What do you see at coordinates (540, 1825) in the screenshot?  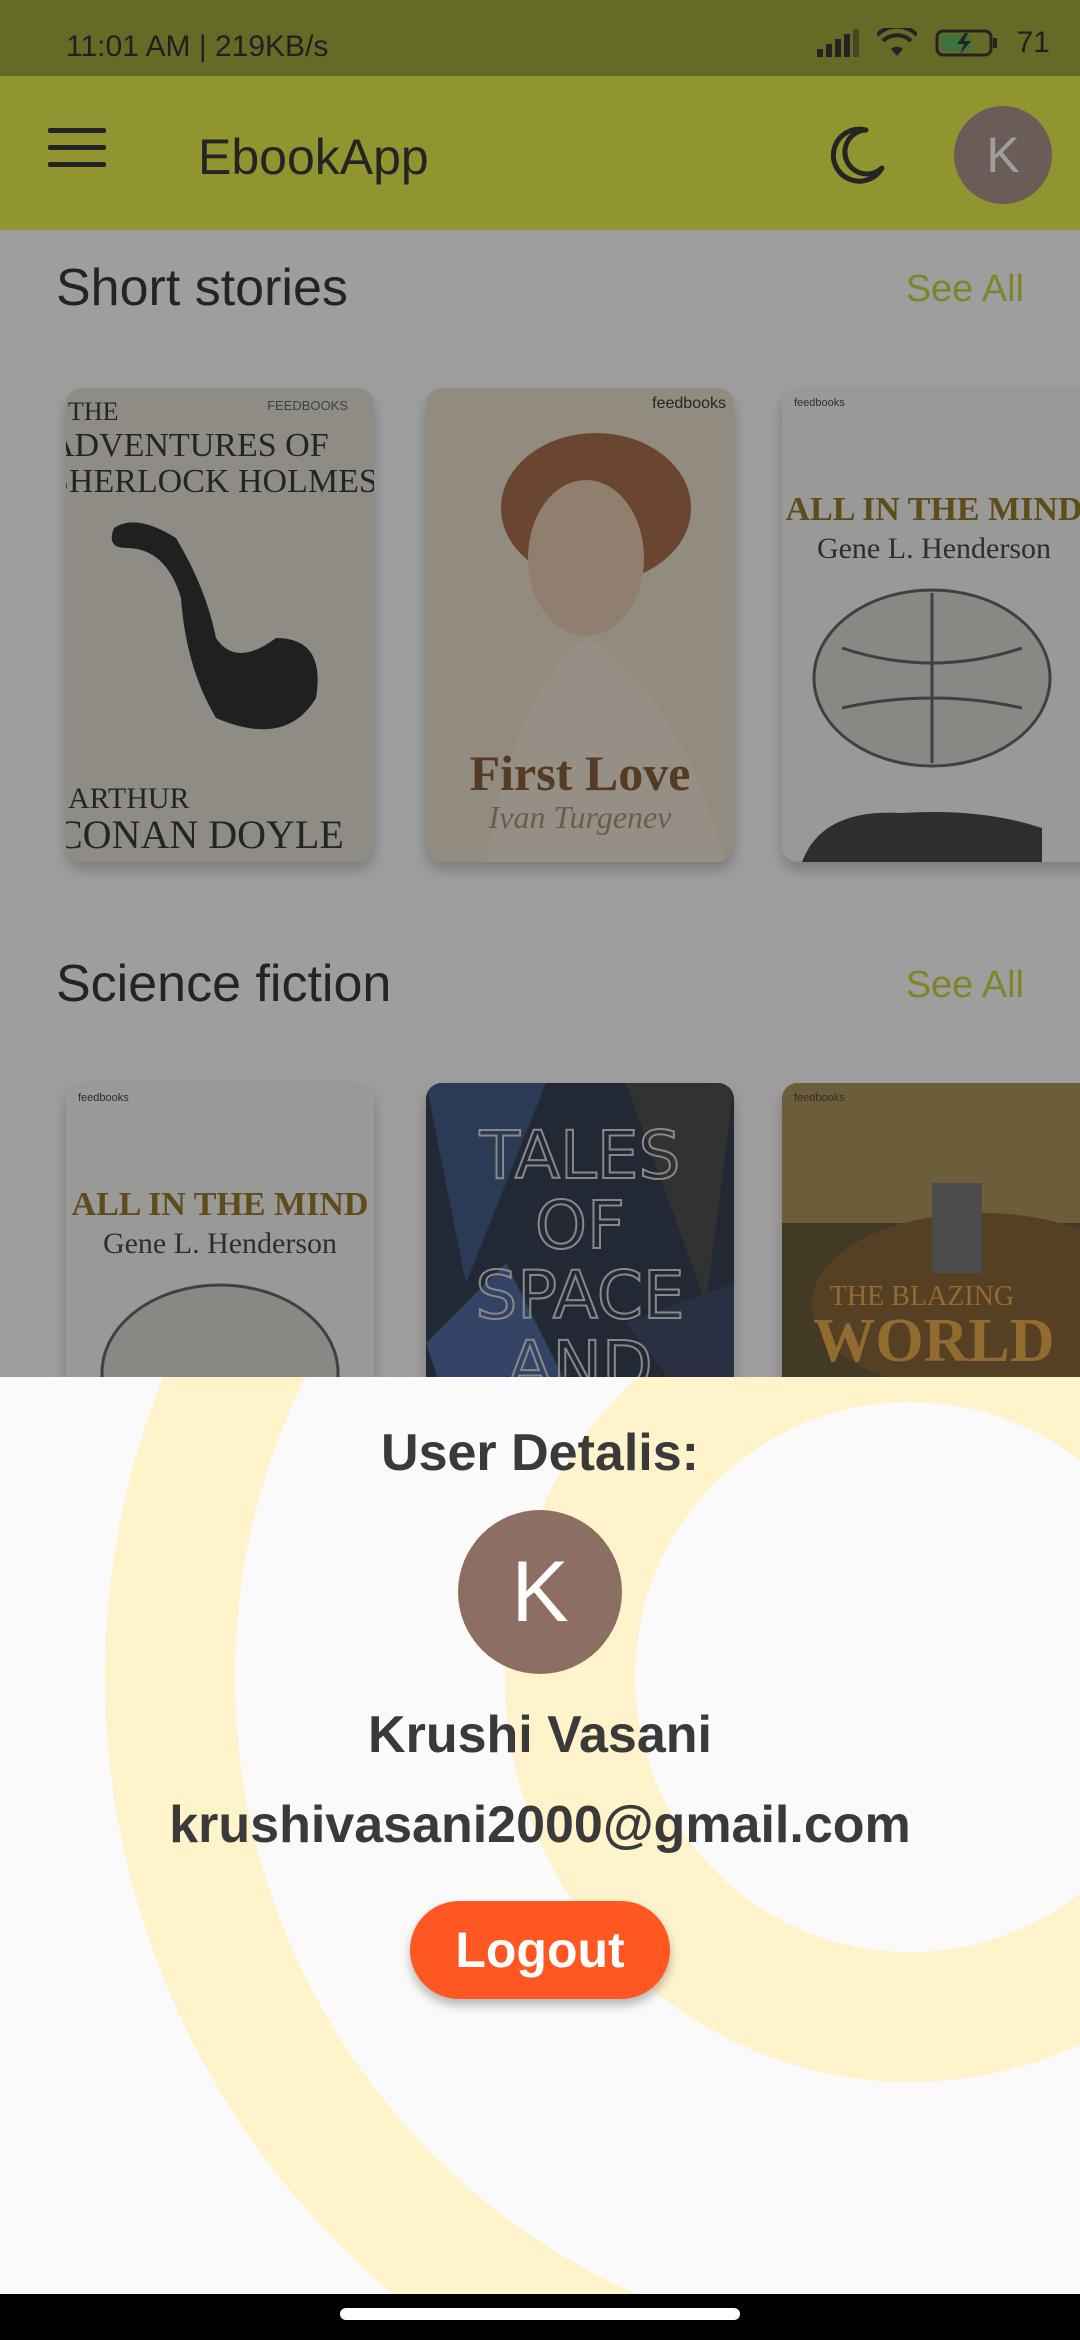 I see `user-email: krushivasani2000@gmail.com` at bounding box center [540, 1825].